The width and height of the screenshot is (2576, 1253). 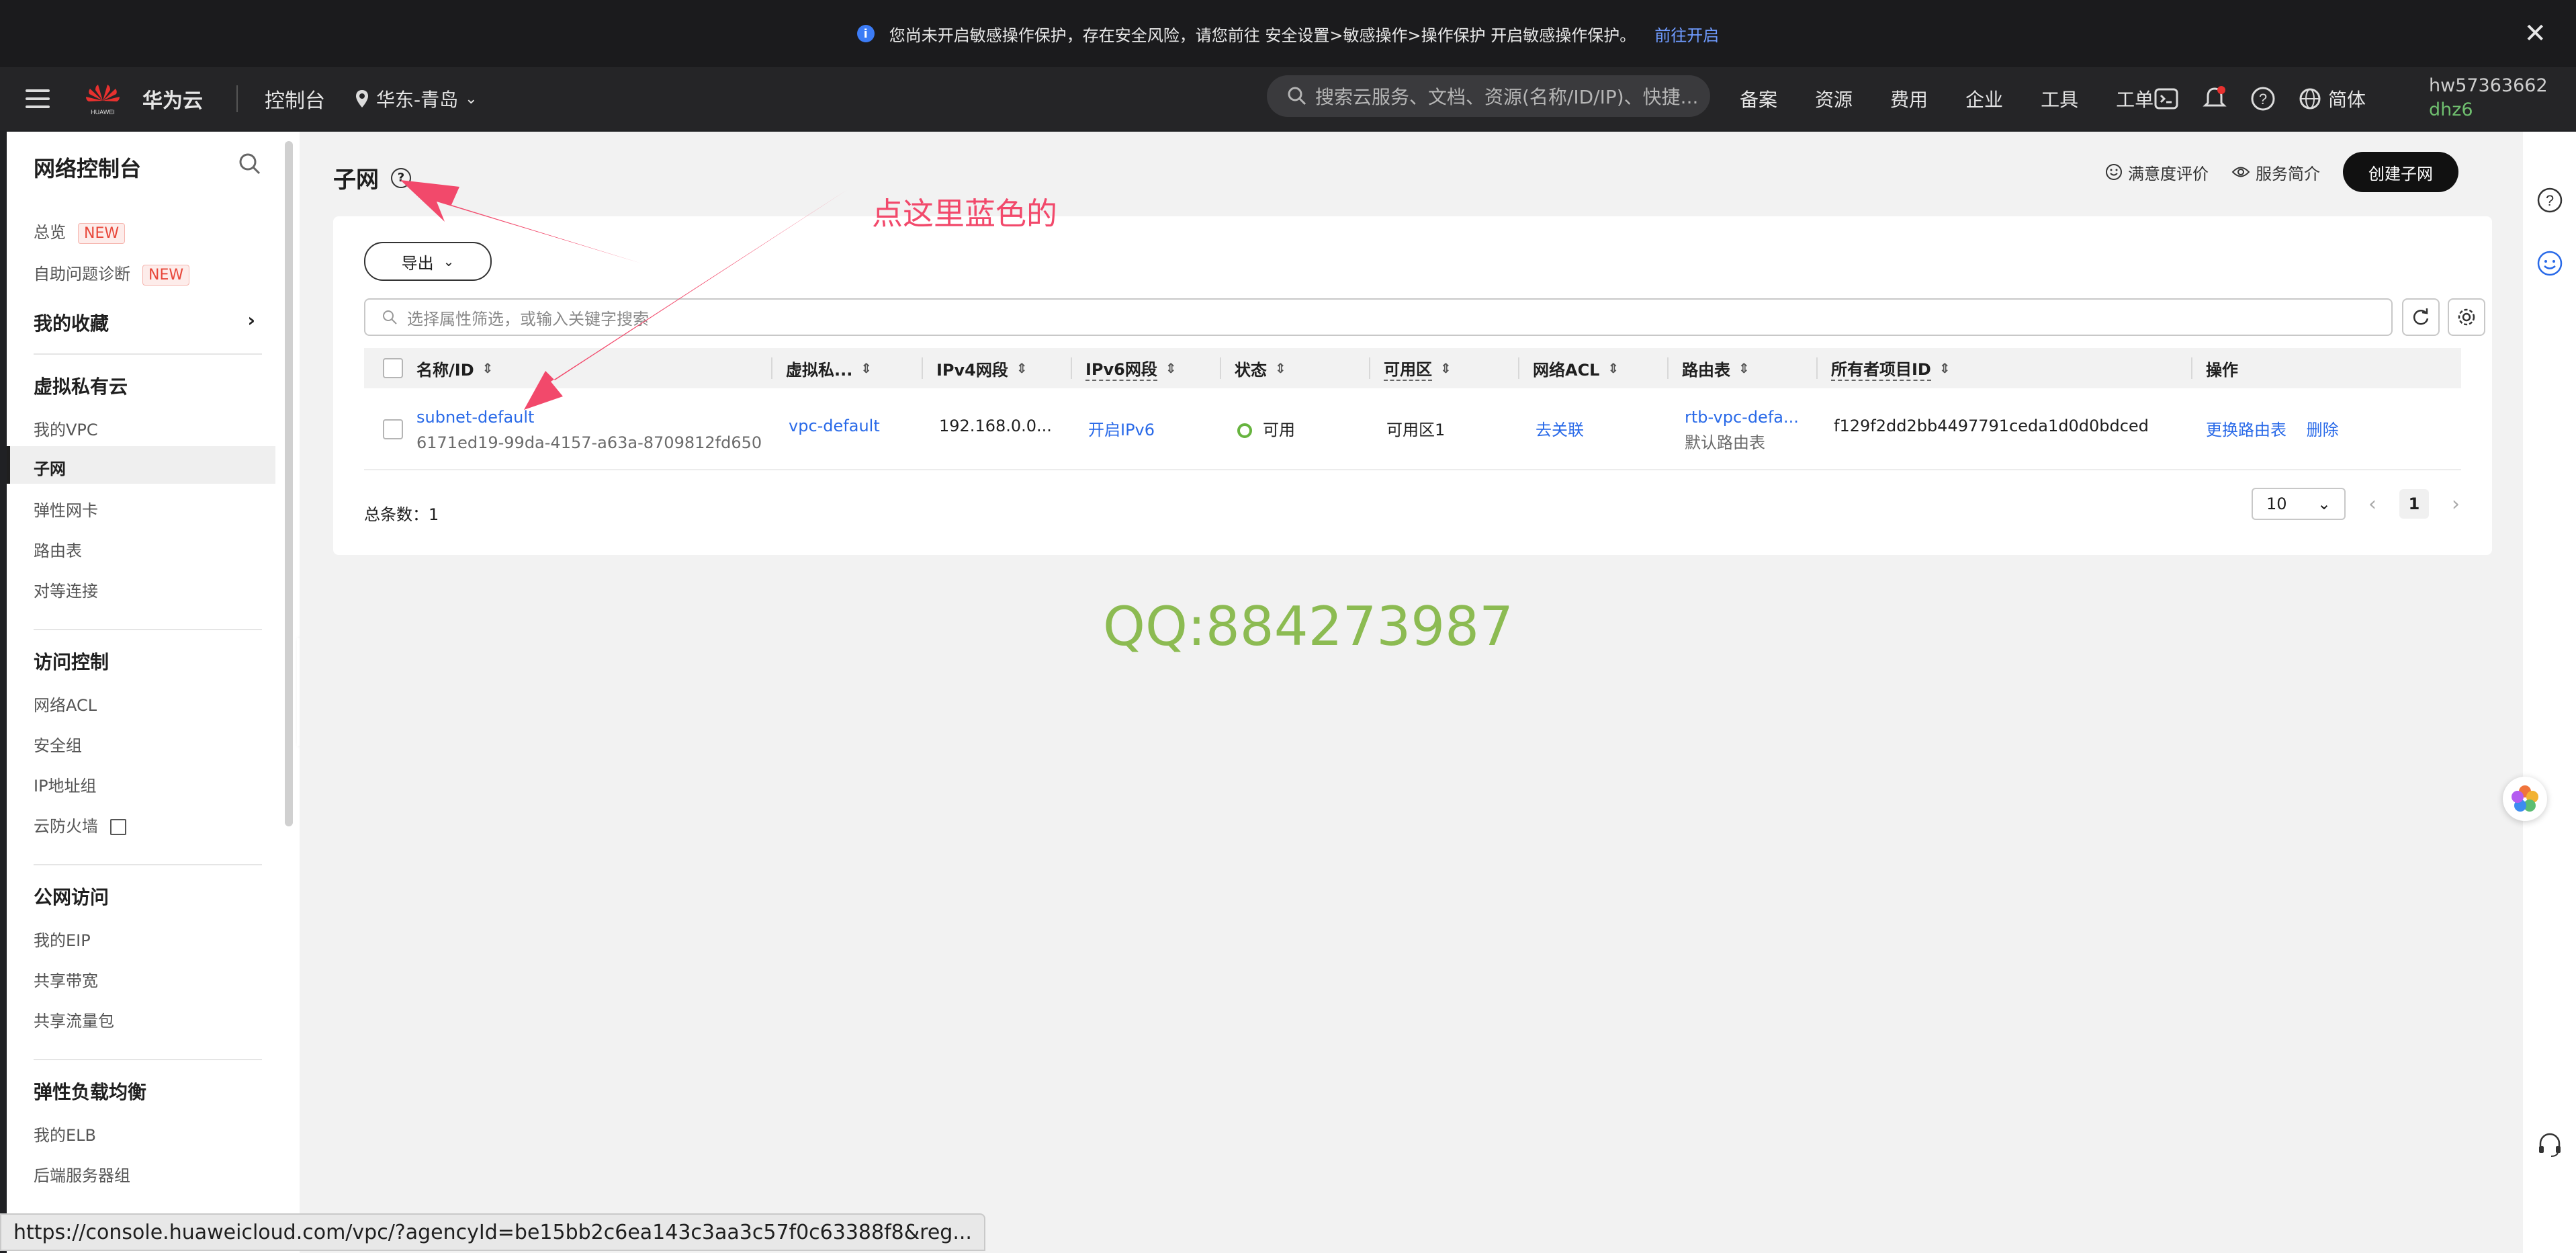 I want to click on column-header-ipv4: IPv4网段 ⇕, so click(x=975, y=368).